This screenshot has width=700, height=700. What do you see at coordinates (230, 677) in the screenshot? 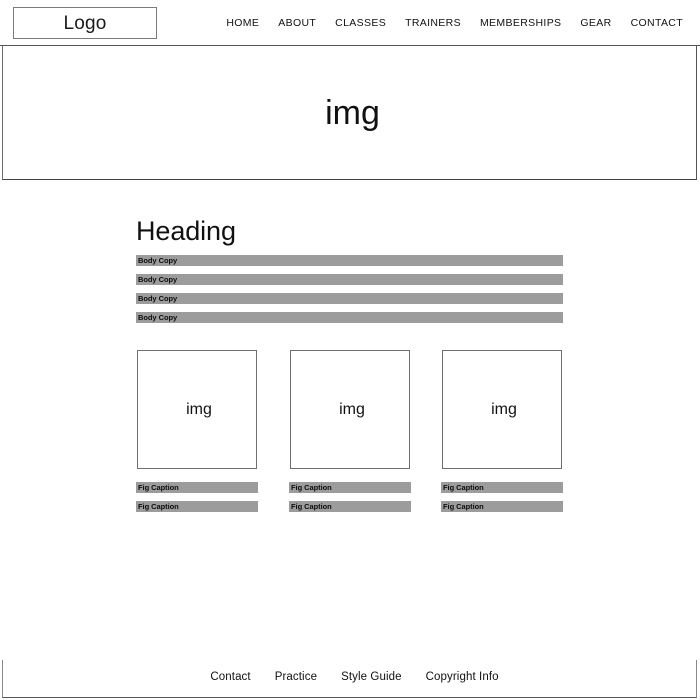
I see `footer-link-contact: Contact` at bounding box center [230, 677].